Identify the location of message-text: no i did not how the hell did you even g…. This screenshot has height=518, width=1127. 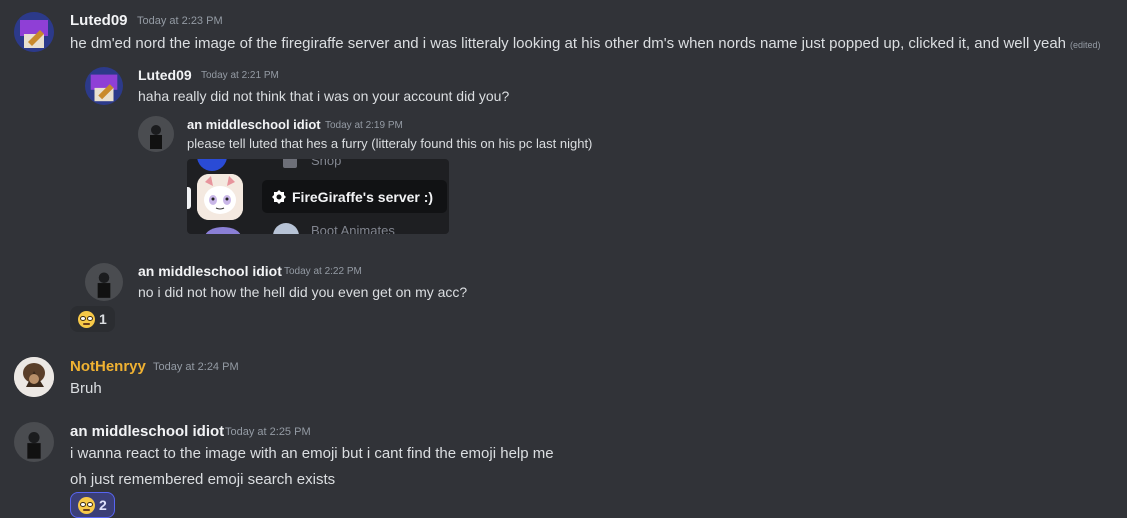
(303, 292).